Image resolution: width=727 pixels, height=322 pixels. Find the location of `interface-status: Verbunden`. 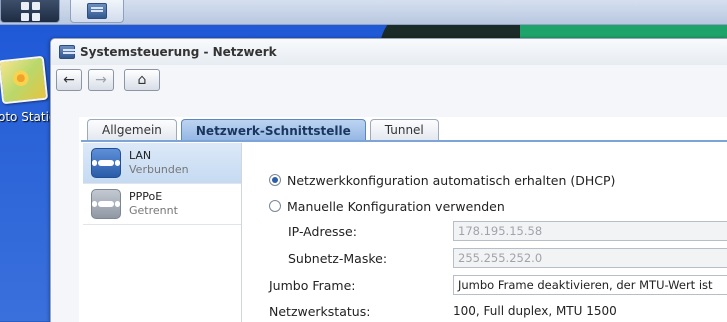

interface-status: Verbunden is located at coordinates (159, 169).